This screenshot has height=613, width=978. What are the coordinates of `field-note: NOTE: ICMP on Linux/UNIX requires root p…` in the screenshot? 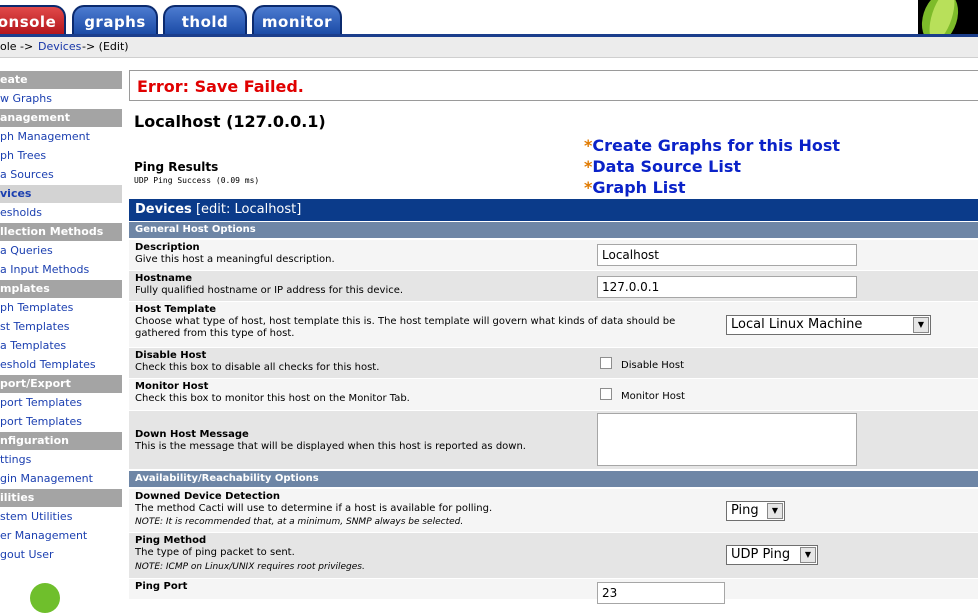 It's located at (250, 567).